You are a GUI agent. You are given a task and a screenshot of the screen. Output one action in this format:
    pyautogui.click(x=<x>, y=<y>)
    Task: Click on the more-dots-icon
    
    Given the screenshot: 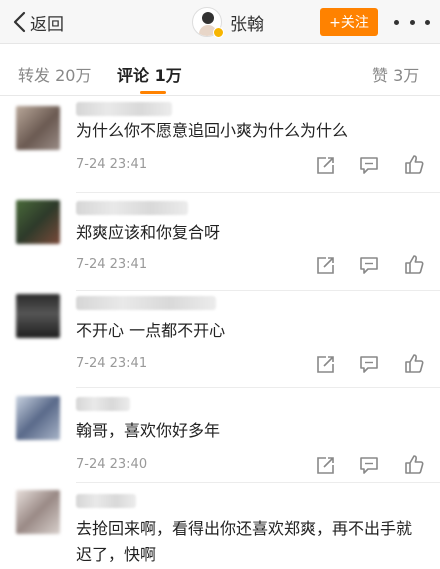 What is the action you would take?
    pyautogui.click(x=412, y=22)
    